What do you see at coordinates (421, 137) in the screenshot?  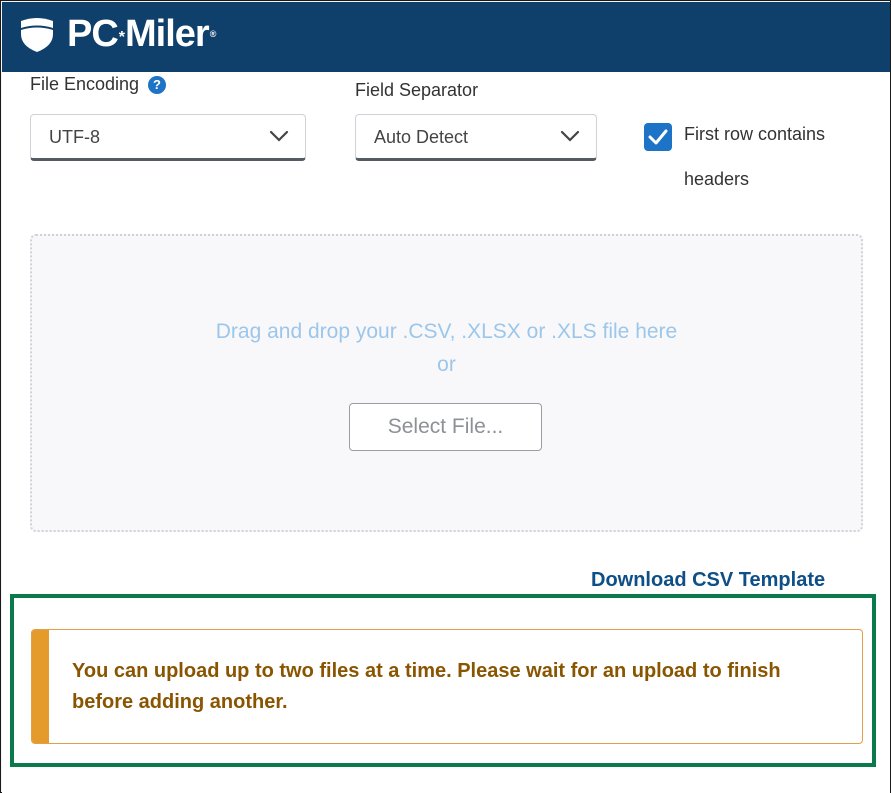 I see `field-separator-value: Auto Detect` at bounding box center [421, 137].